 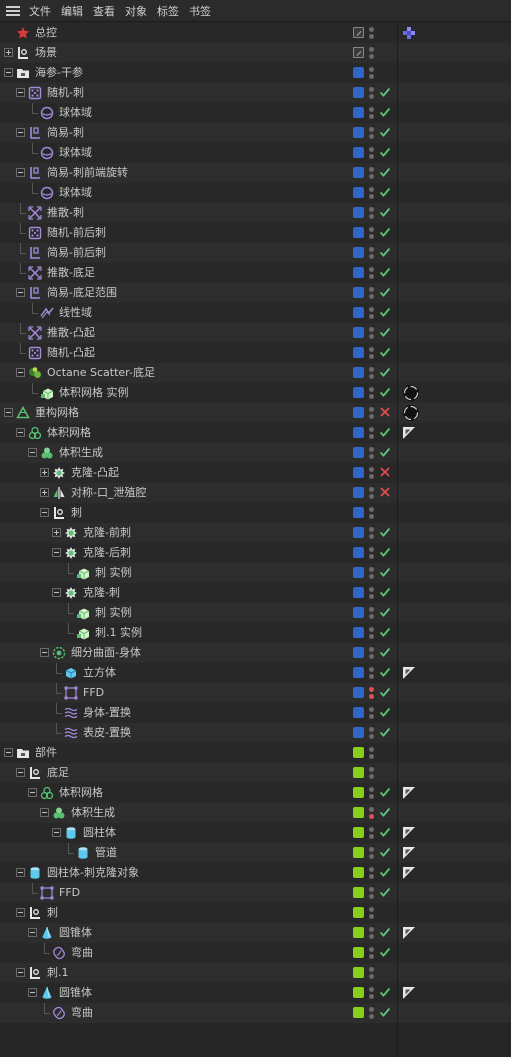 I want to click on menu-view: 查看, so click(x=106, y=11).